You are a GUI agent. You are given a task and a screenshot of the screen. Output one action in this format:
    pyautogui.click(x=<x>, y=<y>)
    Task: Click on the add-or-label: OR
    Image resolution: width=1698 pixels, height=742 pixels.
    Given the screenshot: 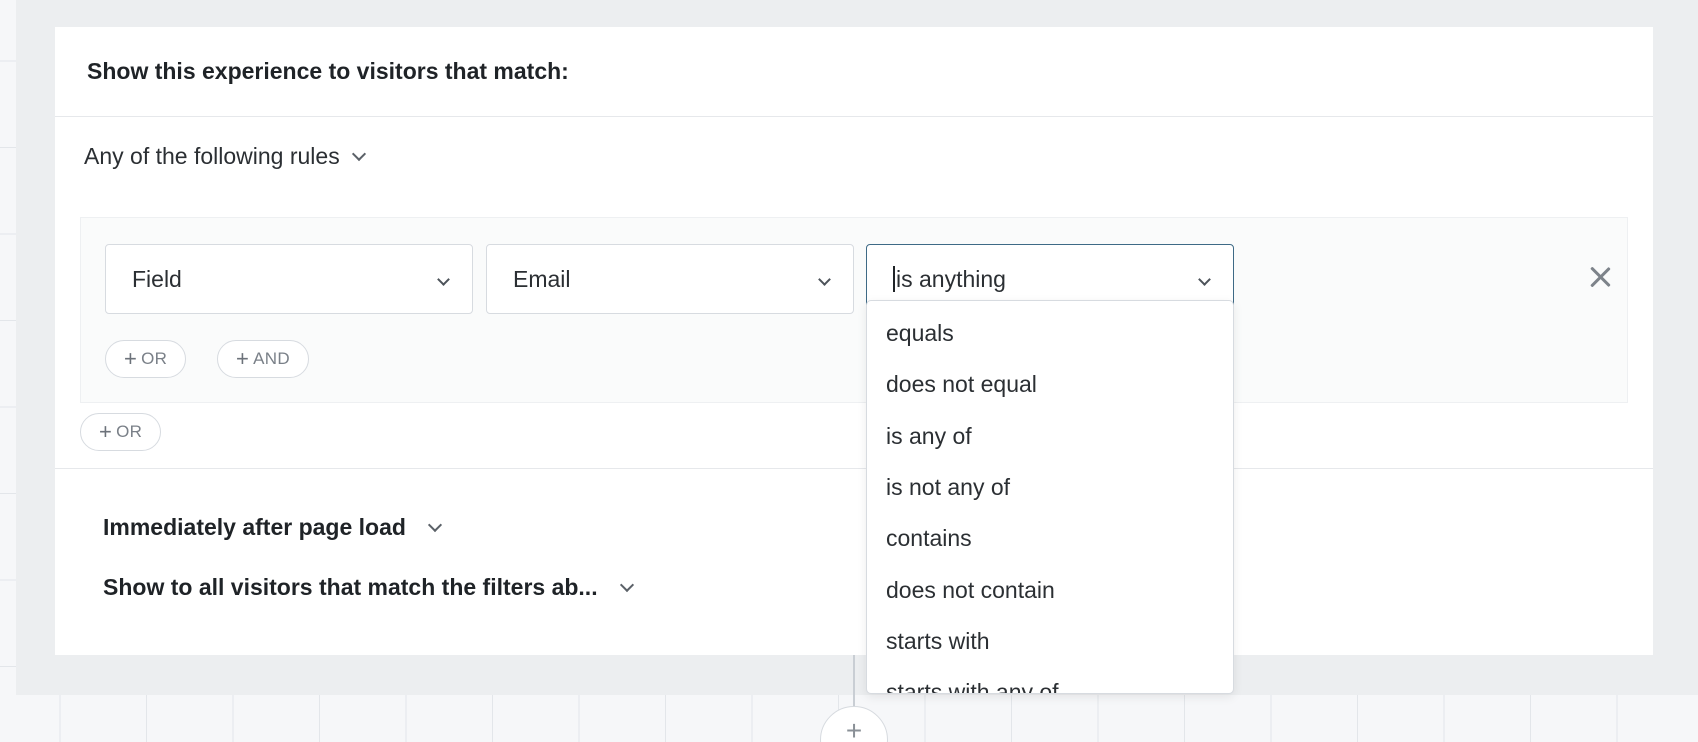 What is the action you would take?
    pyautogui.click(x=154, y=358)
    